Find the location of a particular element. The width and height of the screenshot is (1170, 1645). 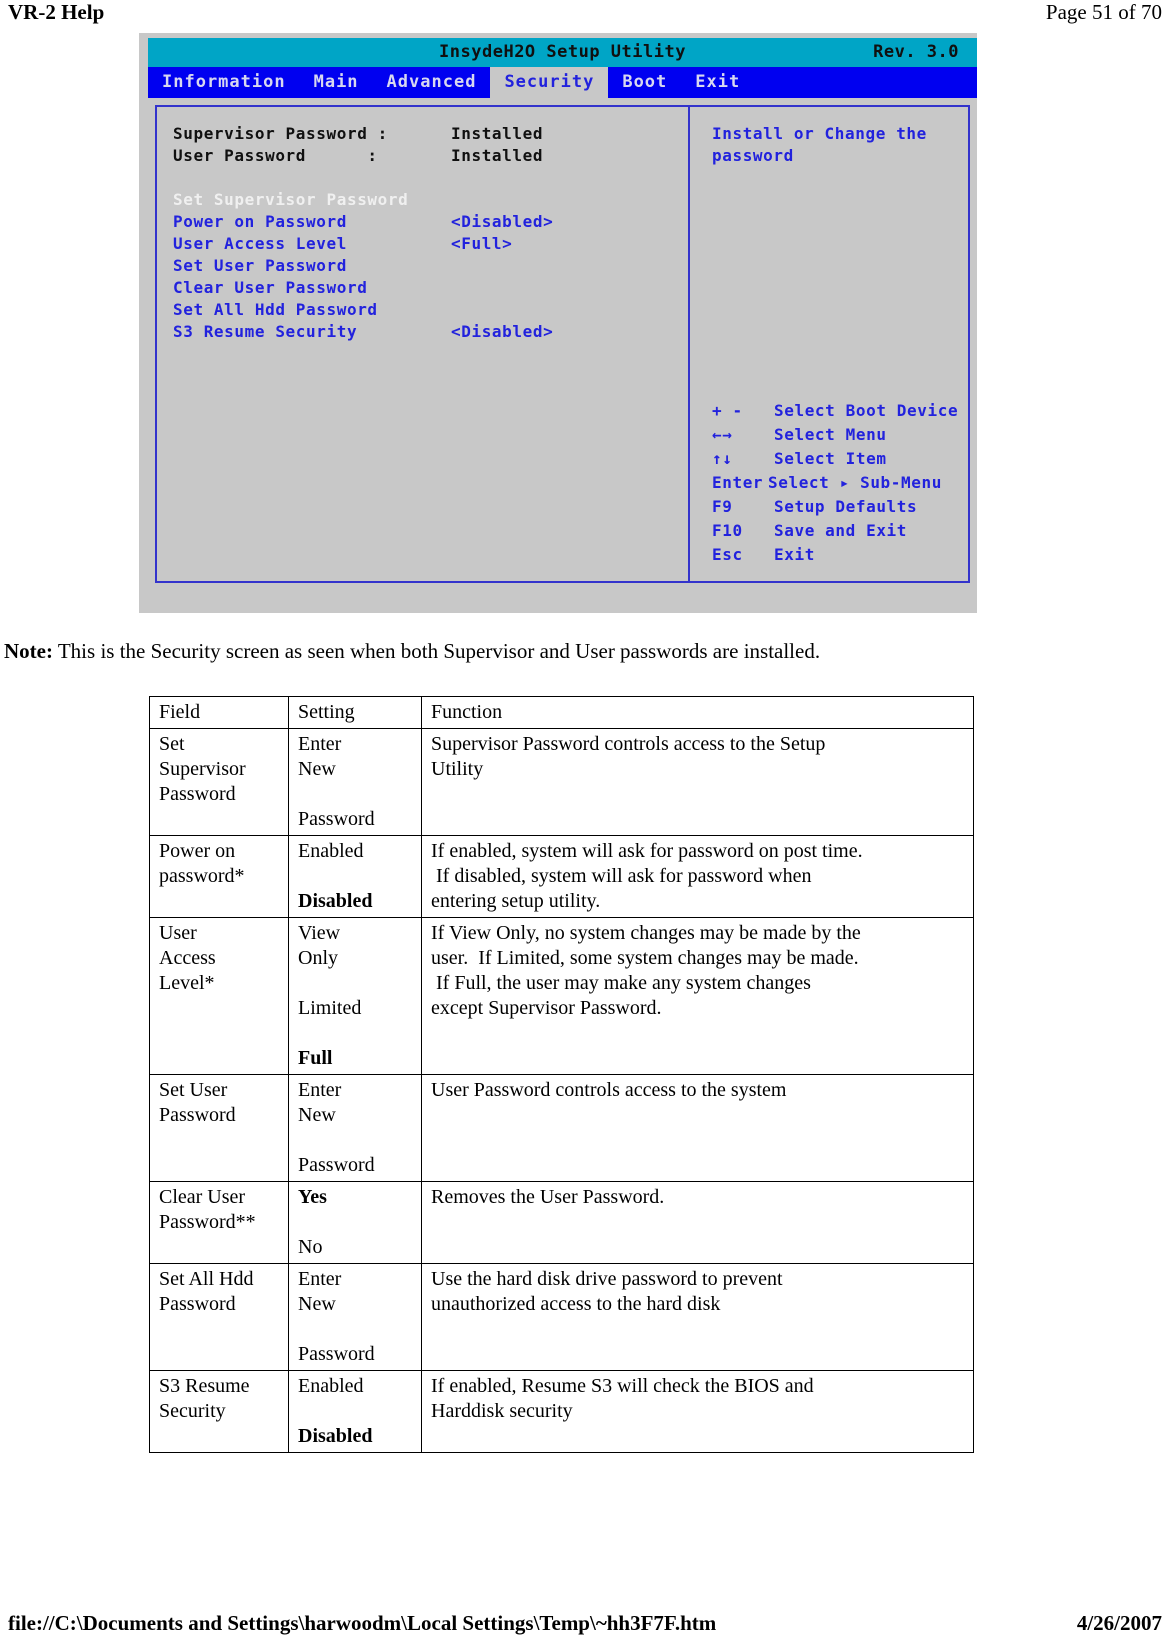

setting-option: Disabled is located at coordinates (335, 901).